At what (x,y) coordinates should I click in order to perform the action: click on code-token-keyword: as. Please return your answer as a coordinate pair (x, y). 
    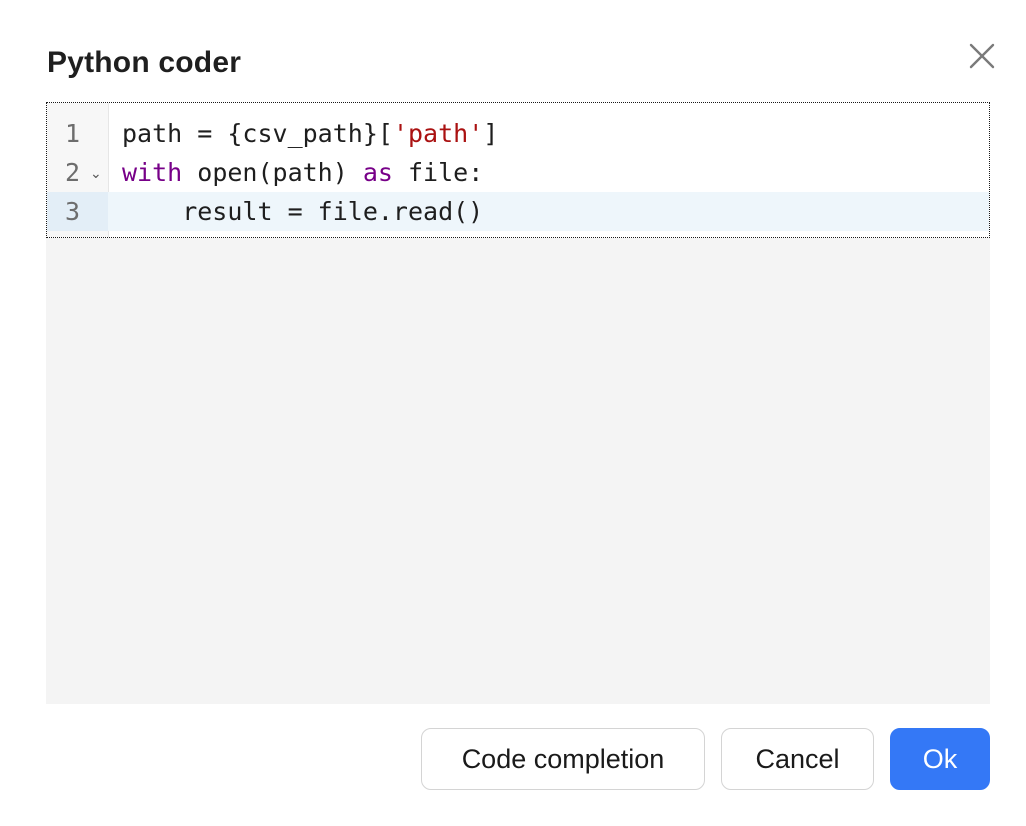
    Looking at the image, I should click on (377, 172).